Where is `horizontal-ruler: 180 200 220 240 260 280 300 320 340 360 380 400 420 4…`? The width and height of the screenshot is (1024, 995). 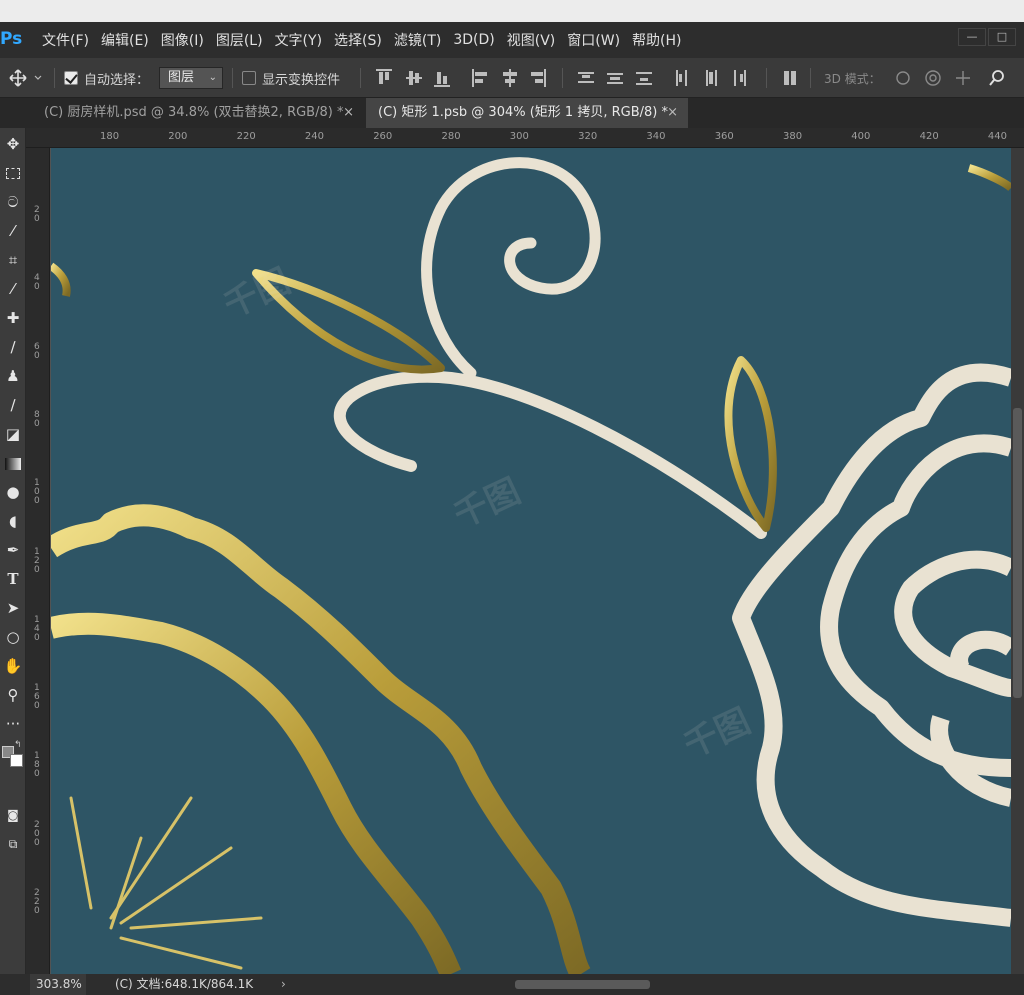
horizontal-ruler: 180 200 220 240 260 280 300 320 340 360 380 400 420 4… is located at coordinates (525, 138).